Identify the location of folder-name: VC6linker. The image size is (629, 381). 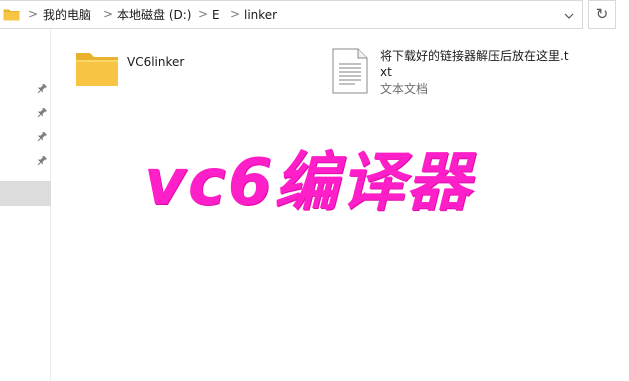
(156, 62).